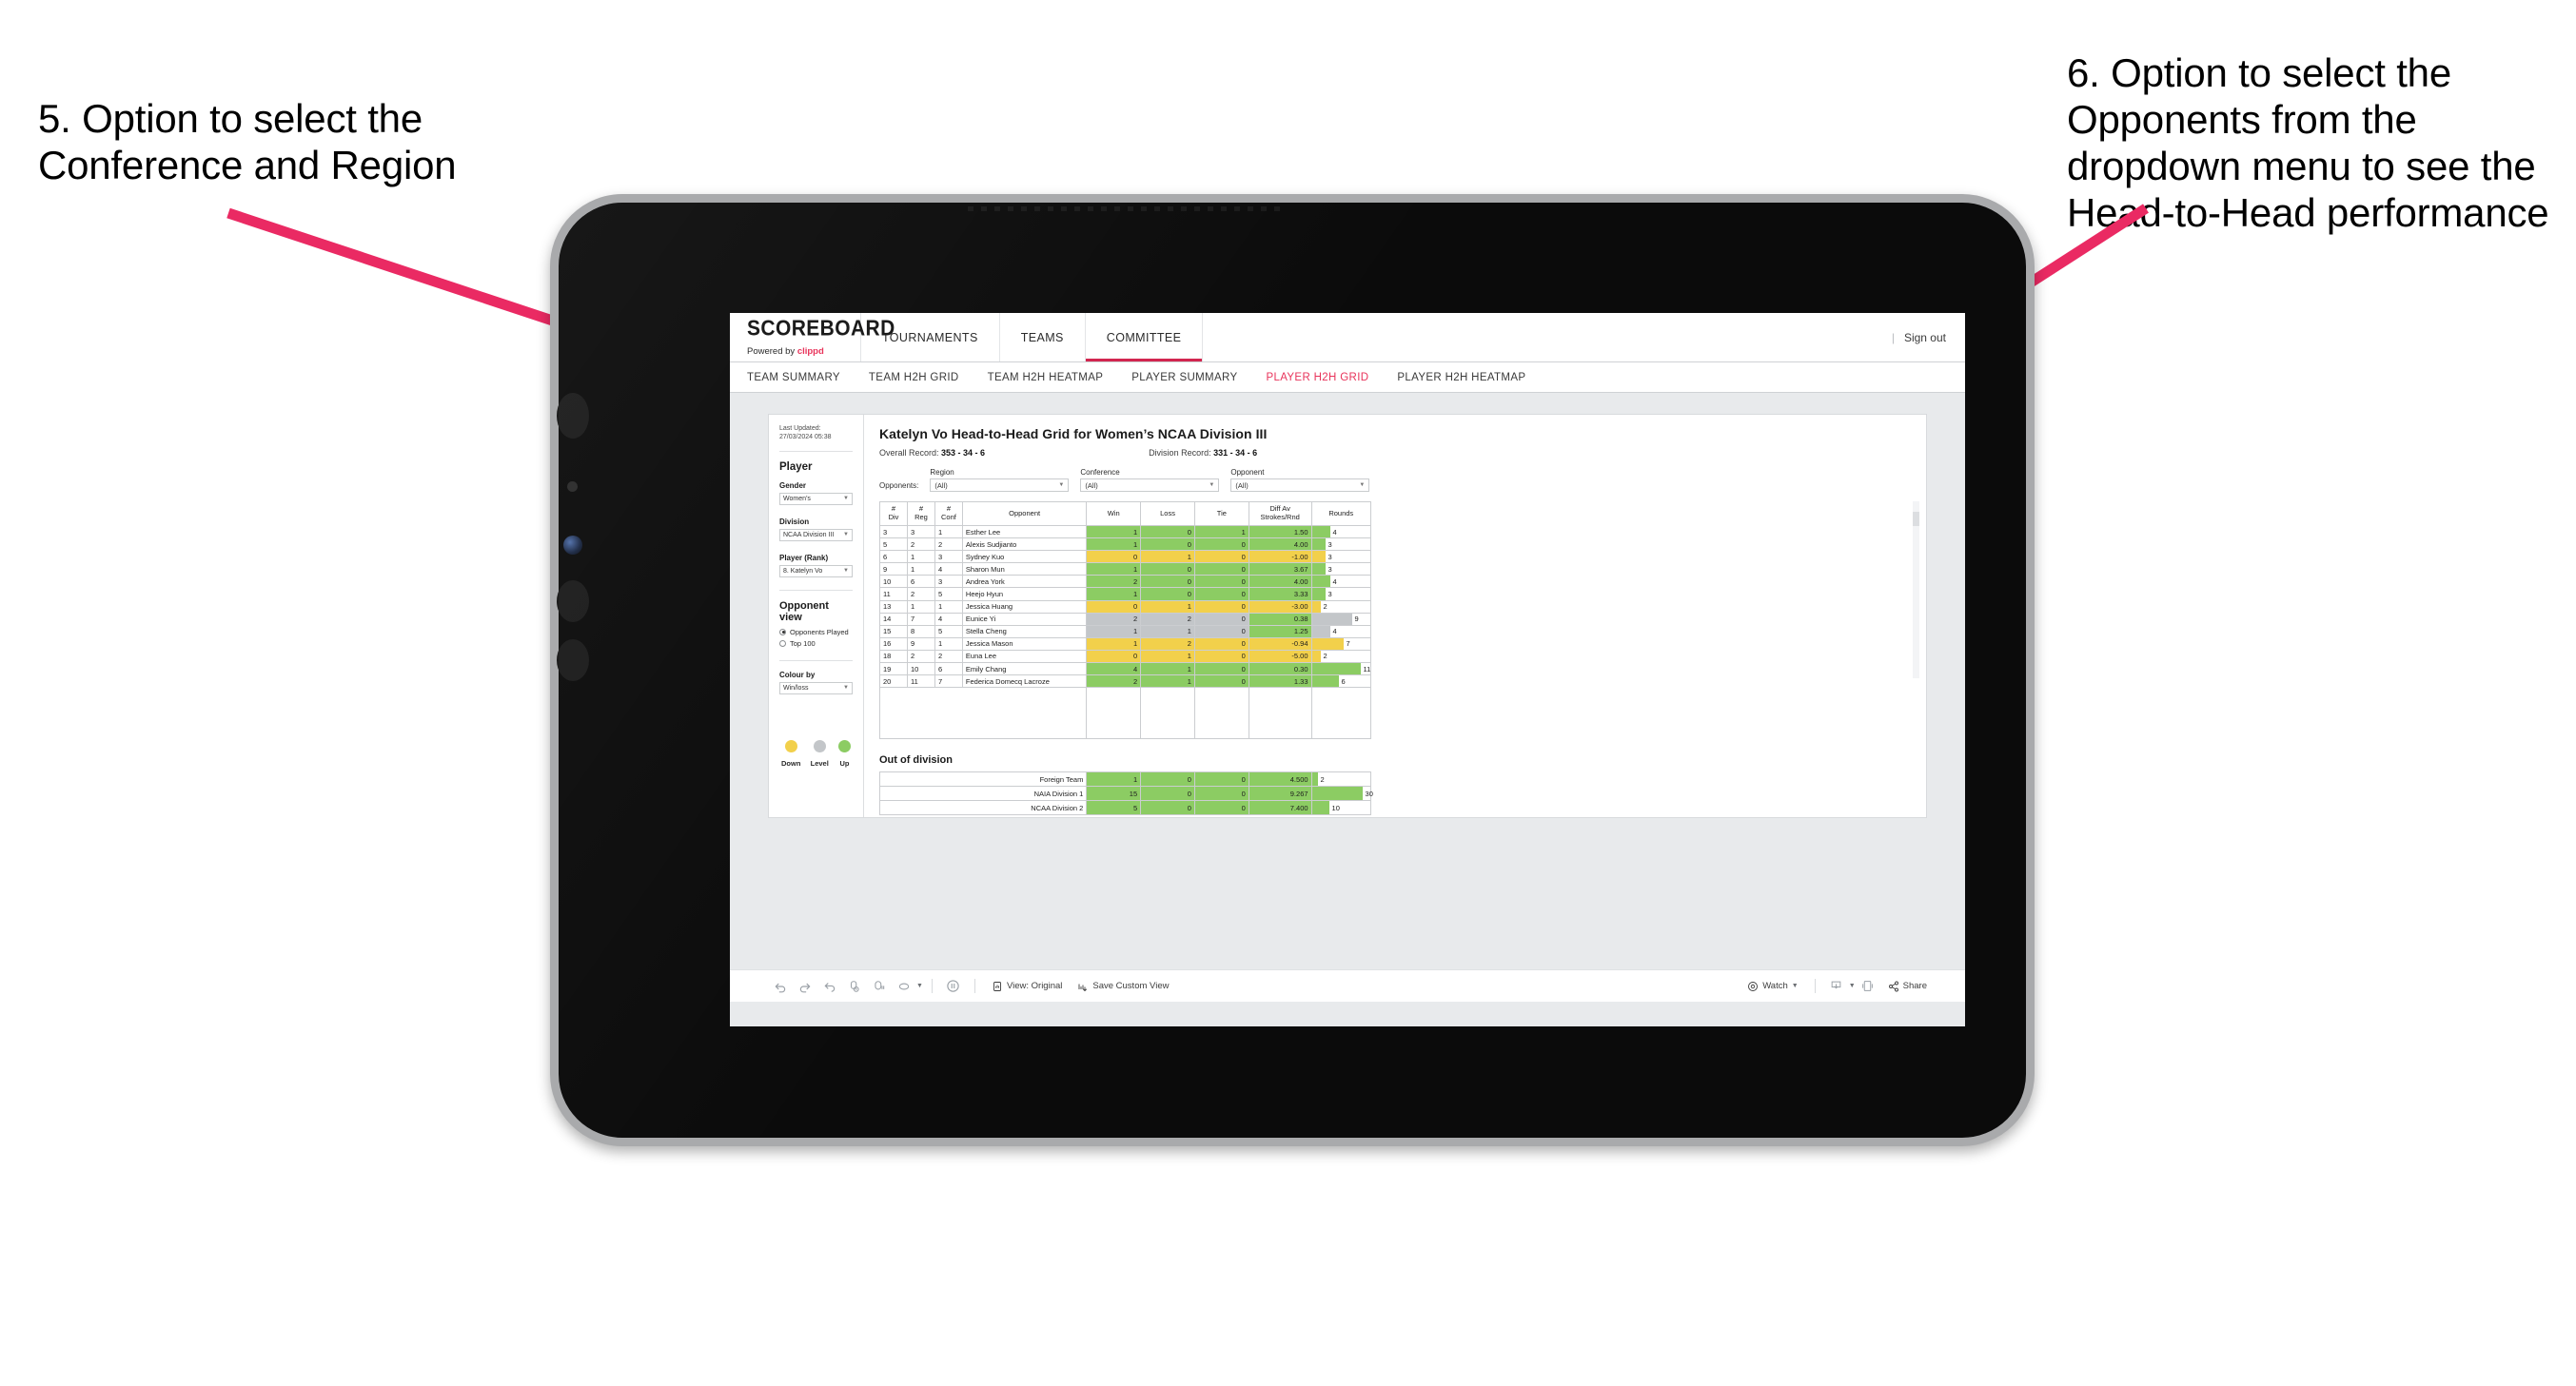 This screenshot has width=2576, height=1386. What do you see at coordinates (1125, 569) in the screenshot?
I see `table-row: 9 1 4 Sharon Mun 1 0 0 3.67 3` at bounding box center [1125, 569].